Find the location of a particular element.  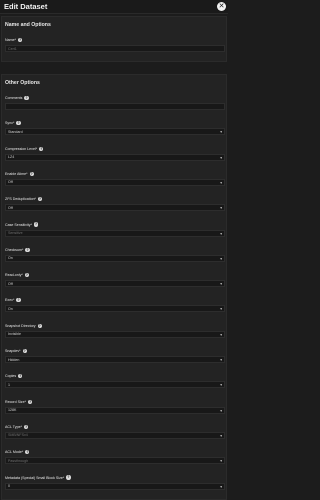

name-input: Cert1 is located at coordinates (115, 48).